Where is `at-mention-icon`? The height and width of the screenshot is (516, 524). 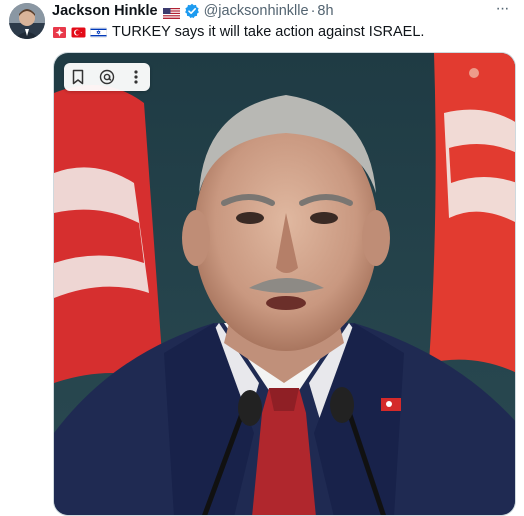
at-mention-icon is located at coordinates (107, 77).